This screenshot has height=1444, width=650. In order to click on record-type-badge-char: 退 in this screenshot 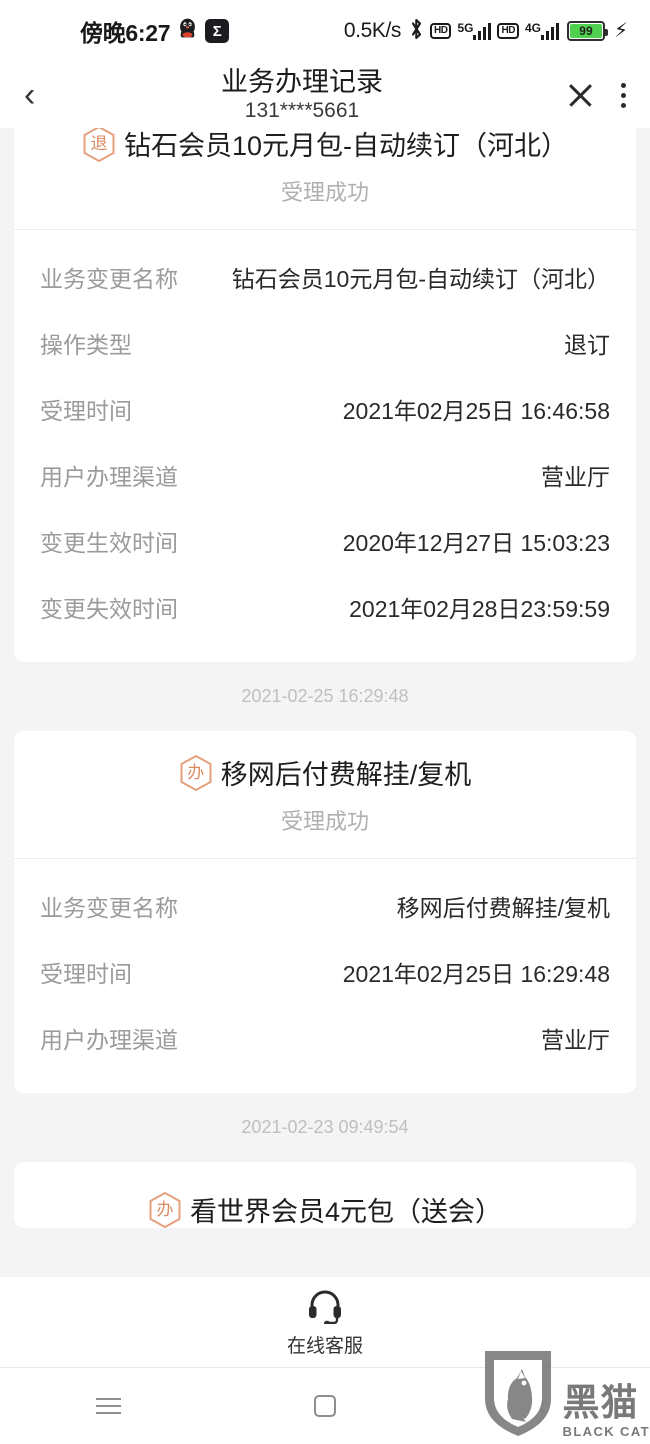, I will do `click(99, 143)`.